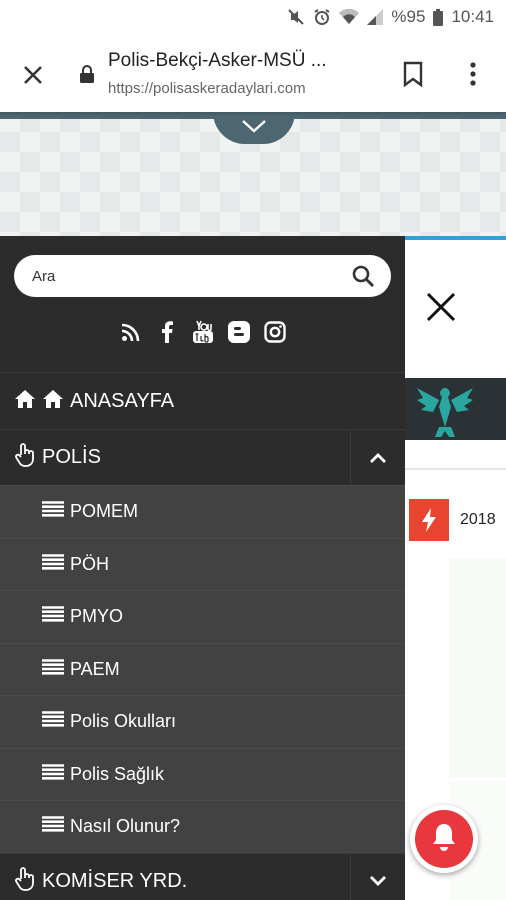 The image size is (506, 900). What do you see at coordinates (122, 400) in the screenshot?
I see `menu-label-home: ANASAYFA` at bounding box center [122, 400].